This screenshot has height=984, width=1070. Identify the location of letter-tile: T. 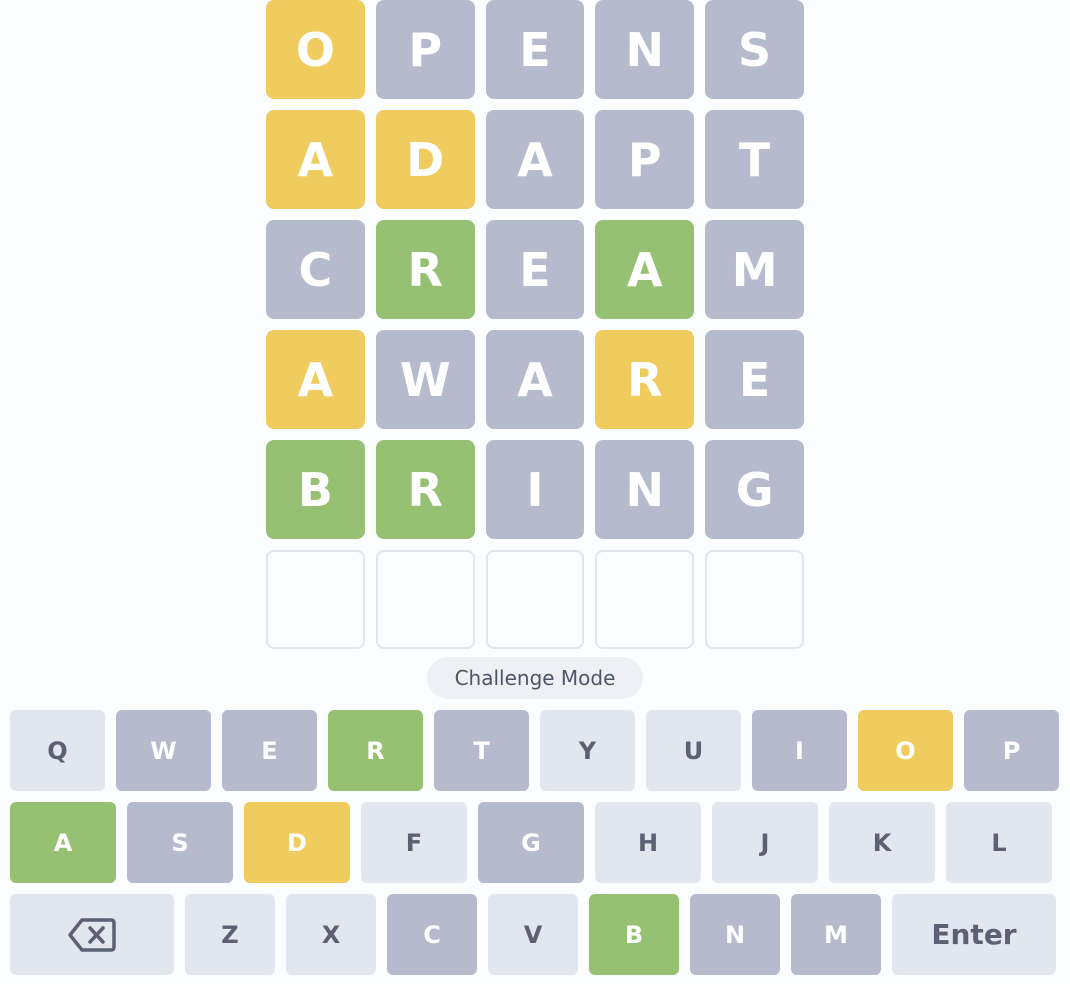
(754, 159).